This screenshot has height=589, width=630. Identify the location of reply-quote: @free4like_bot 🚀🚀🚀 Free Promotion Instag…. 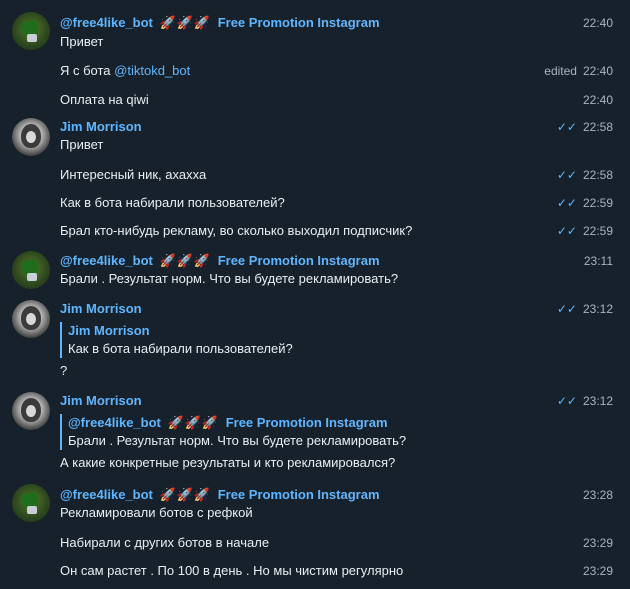
(233, 432).